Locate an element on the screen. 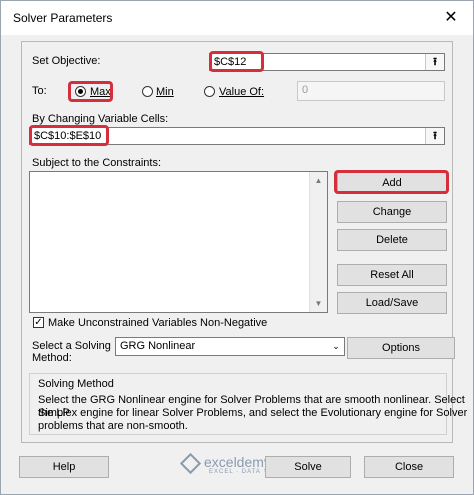 This screenshot has height=495, width=474. value-of-radio is located at coordinates (209, 91).